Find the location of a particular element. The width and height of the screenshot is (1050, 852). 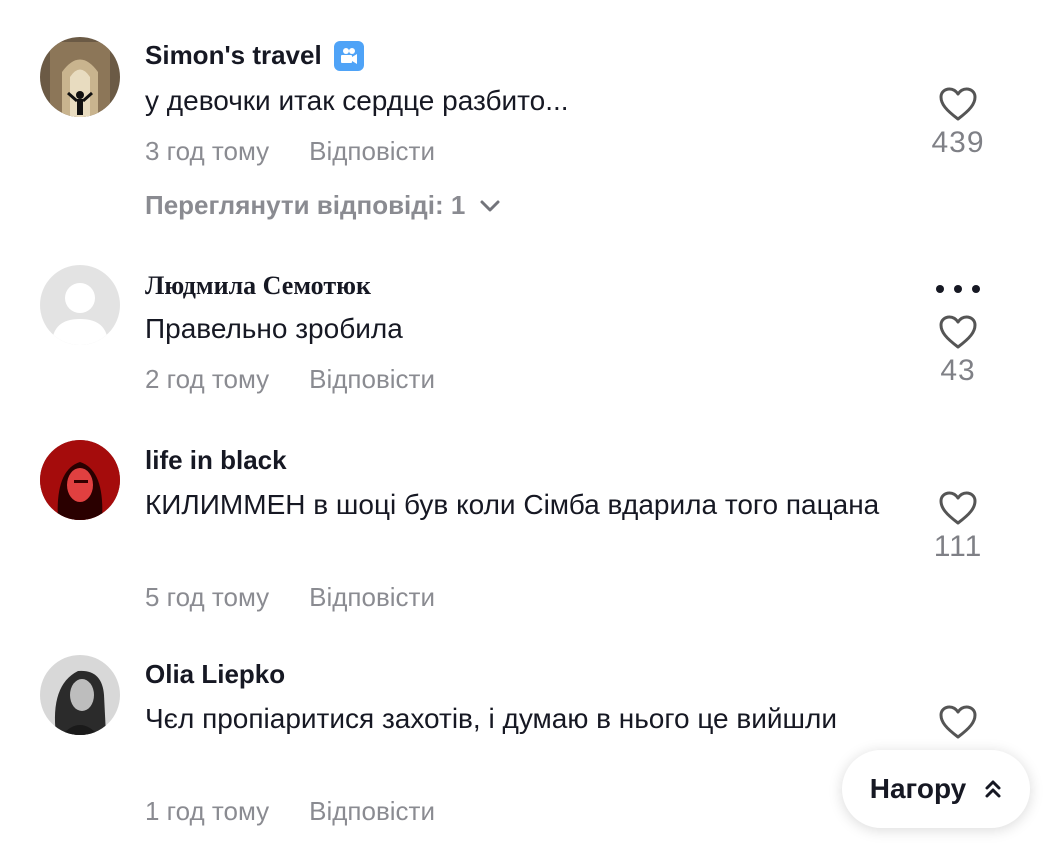

view-replies-button: Переглянути відповіді: 1 is located at coordinates (323, 205).